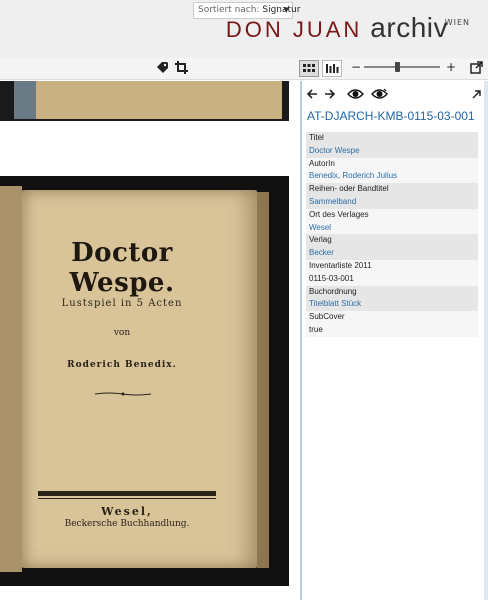 This screenshot has height=600, width=488. Describe the element at coordinates (330, 95) in the screenshot. I see `arrow-right-icon` at that location.